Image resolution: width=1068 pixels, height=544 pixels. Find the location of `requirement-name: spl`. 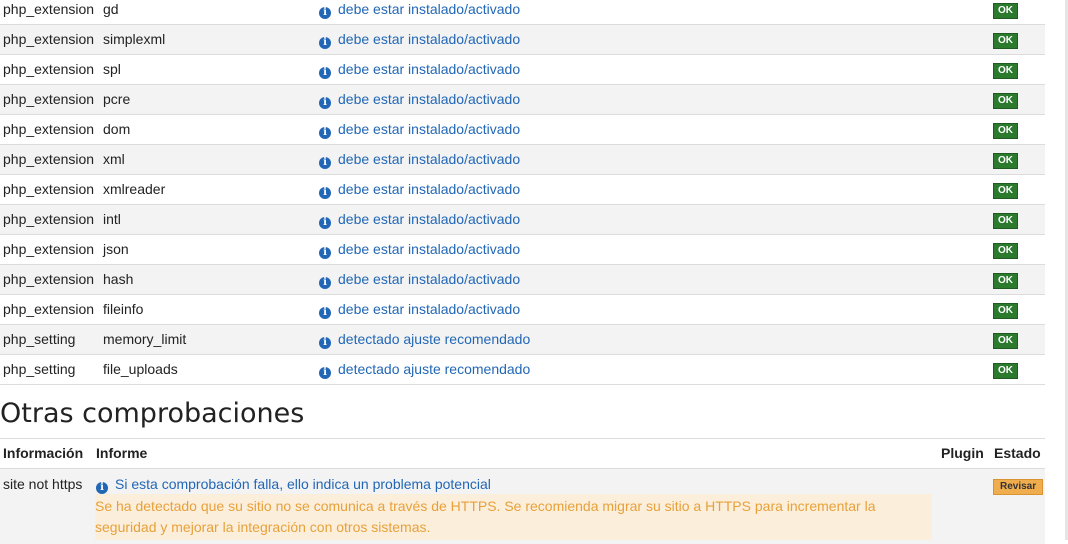

requirement-name: spl is located at coordinates (112, 69).